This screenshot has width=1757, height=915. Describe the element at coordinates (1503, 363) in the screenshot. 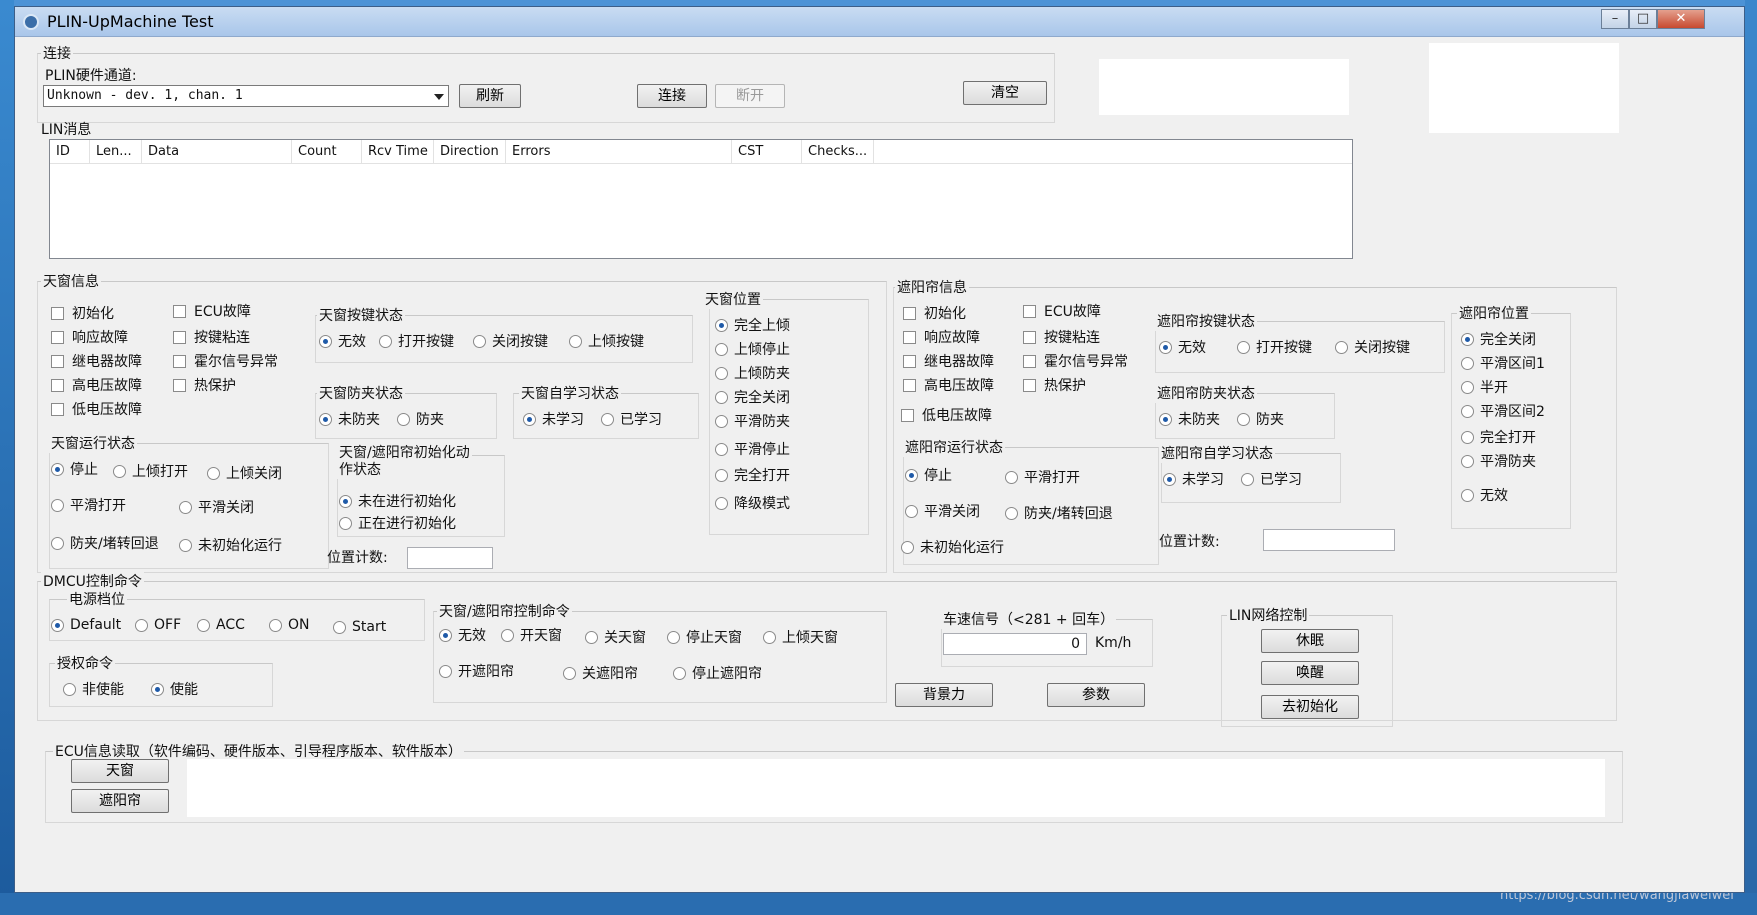

I see `shade-position-radio: 平滑区间1` at that location.